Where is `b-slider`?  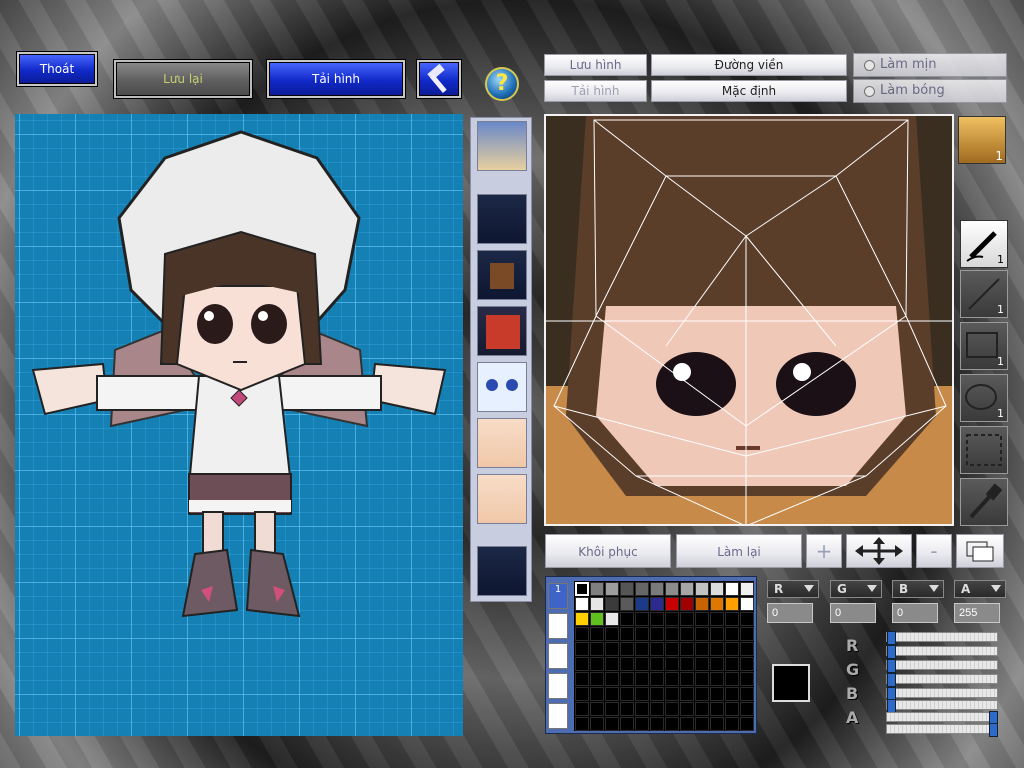 b-slider is located at coordinates (942, 694).